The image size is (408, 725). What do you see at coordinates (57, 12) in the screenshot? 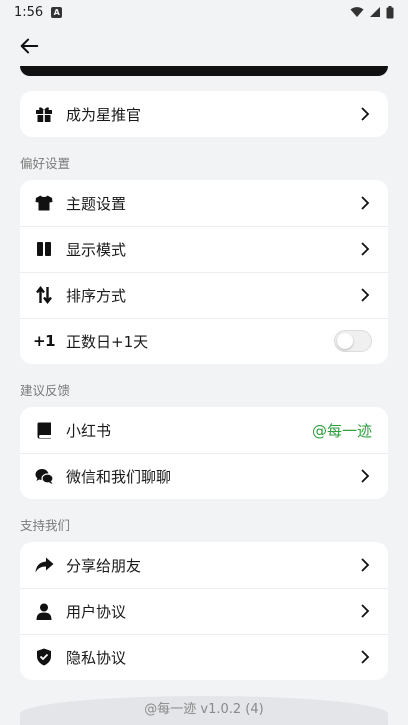
I see `notification-icon: A` at bounding box center [57, 12].